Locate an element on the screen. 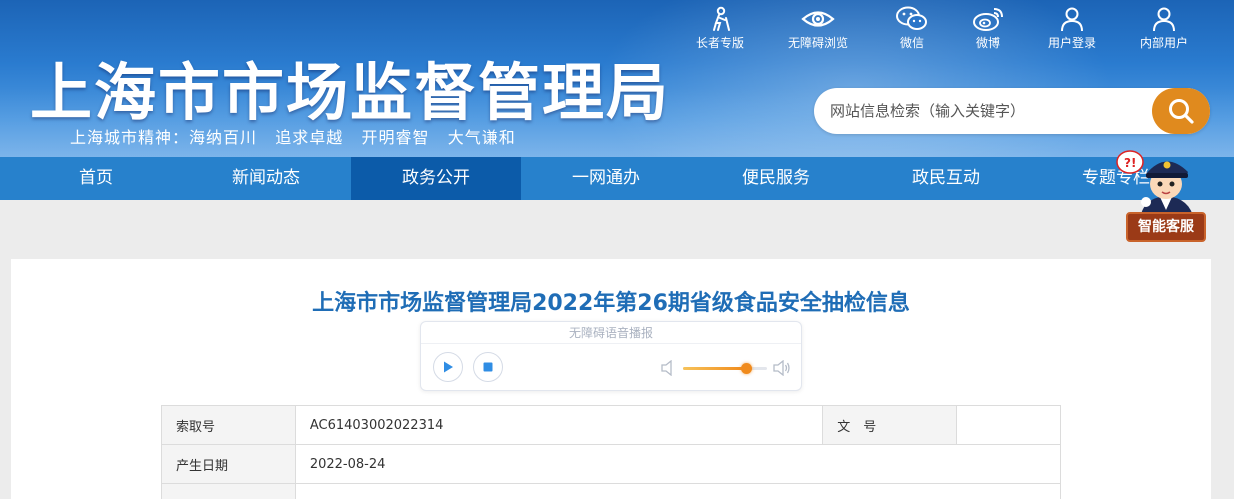 This screenshot has width=1234, height=499. internal-user-icon is located at coordinates (1164, 19).